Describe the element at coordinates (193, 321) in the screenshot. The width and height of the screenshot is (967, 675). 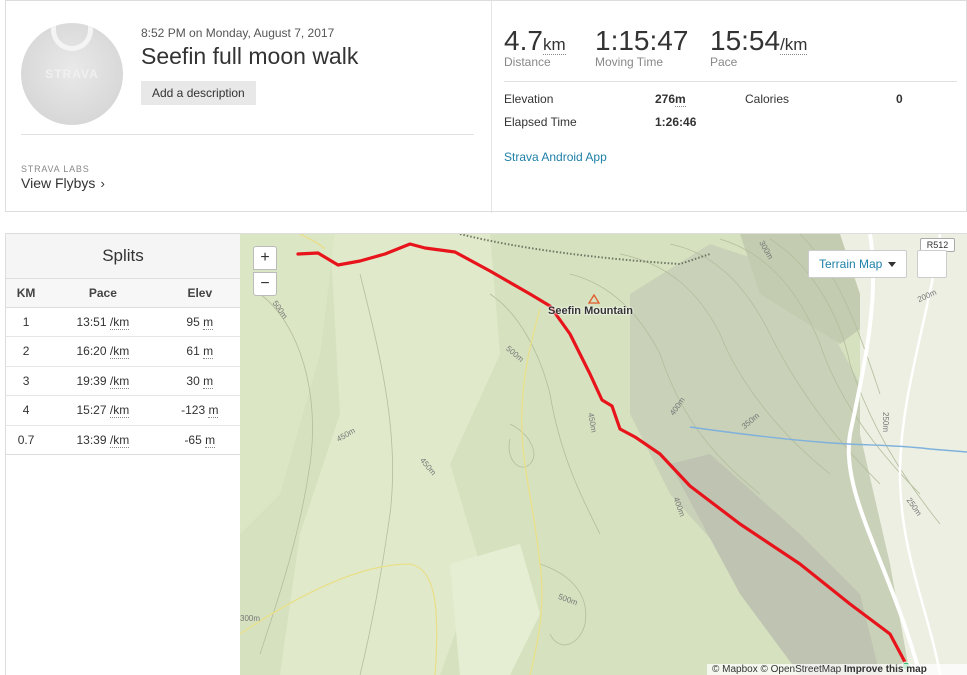
I see `split-elev-value: 95` at that location.